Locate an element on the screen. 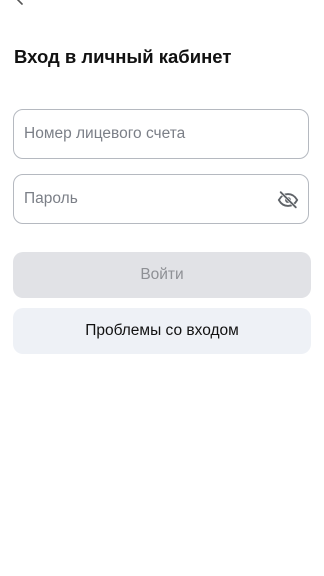 The height and width of the screenshot is (576, 324). eye-off-icon is located at coordinates (288, 199).